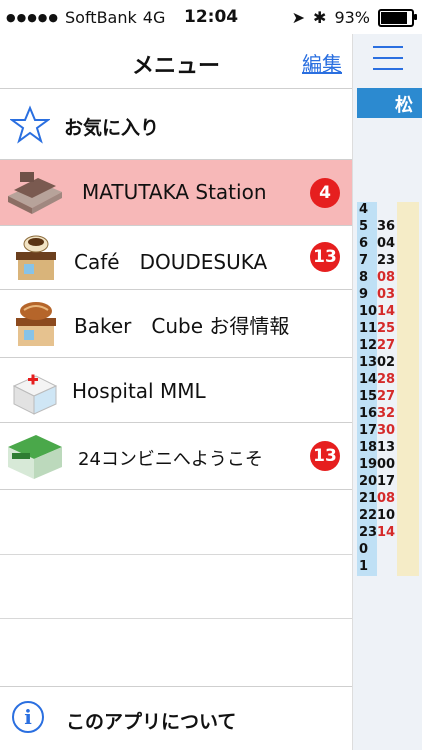  I want to click on carrier-label: SoftBank, so click(101, 17).